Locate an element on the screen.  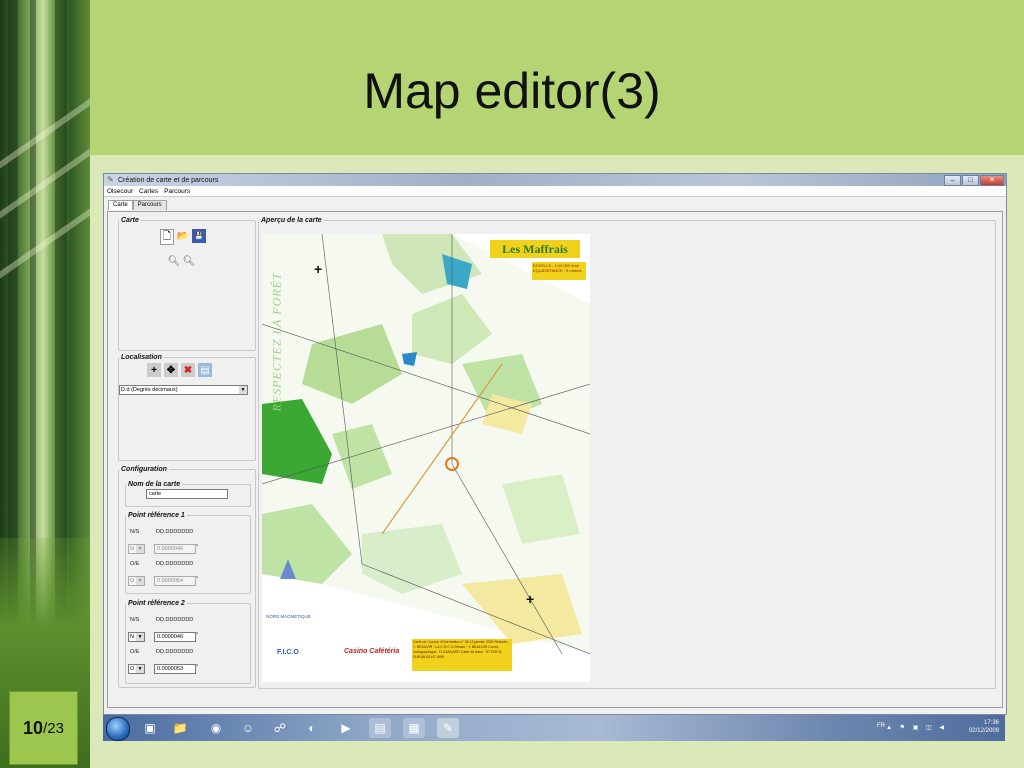
p1-oe-direction-select: O ▼ is located at coordinates (136, 581).